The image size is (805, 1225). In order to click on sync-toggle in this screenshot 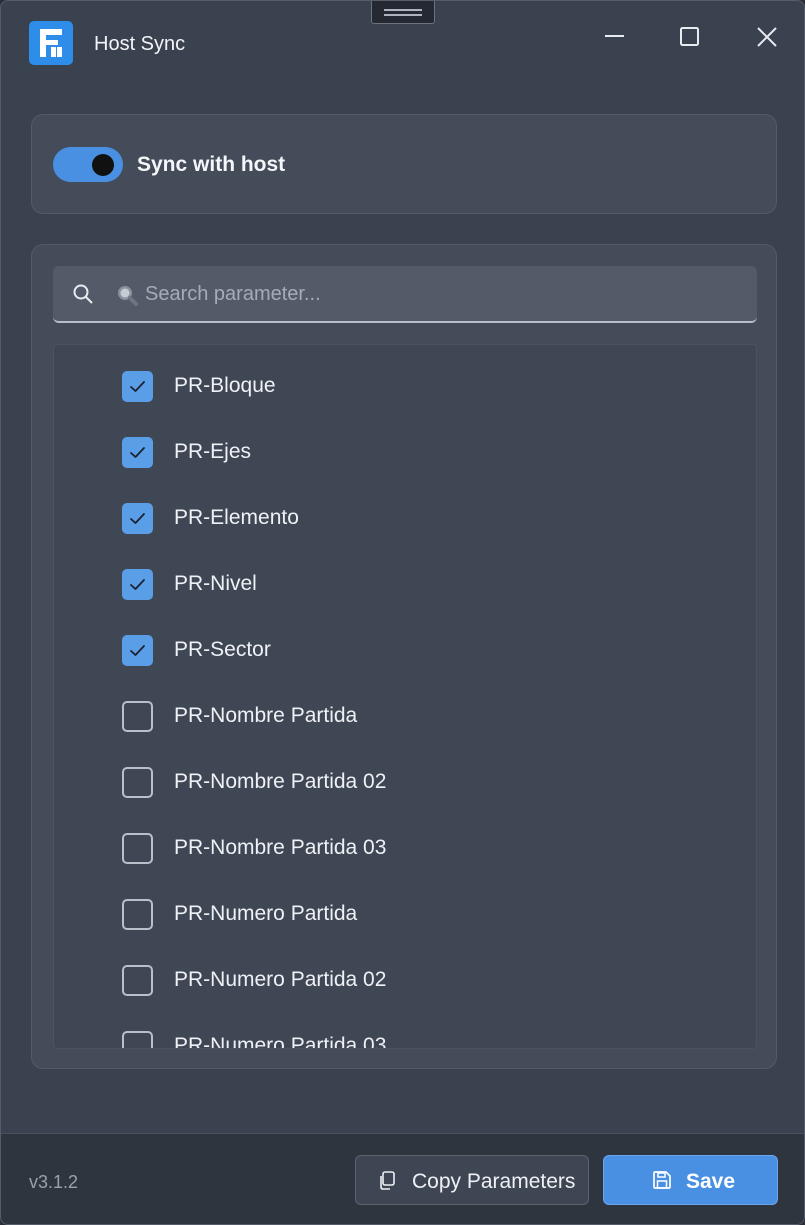, I will do `click(88, 164)`.